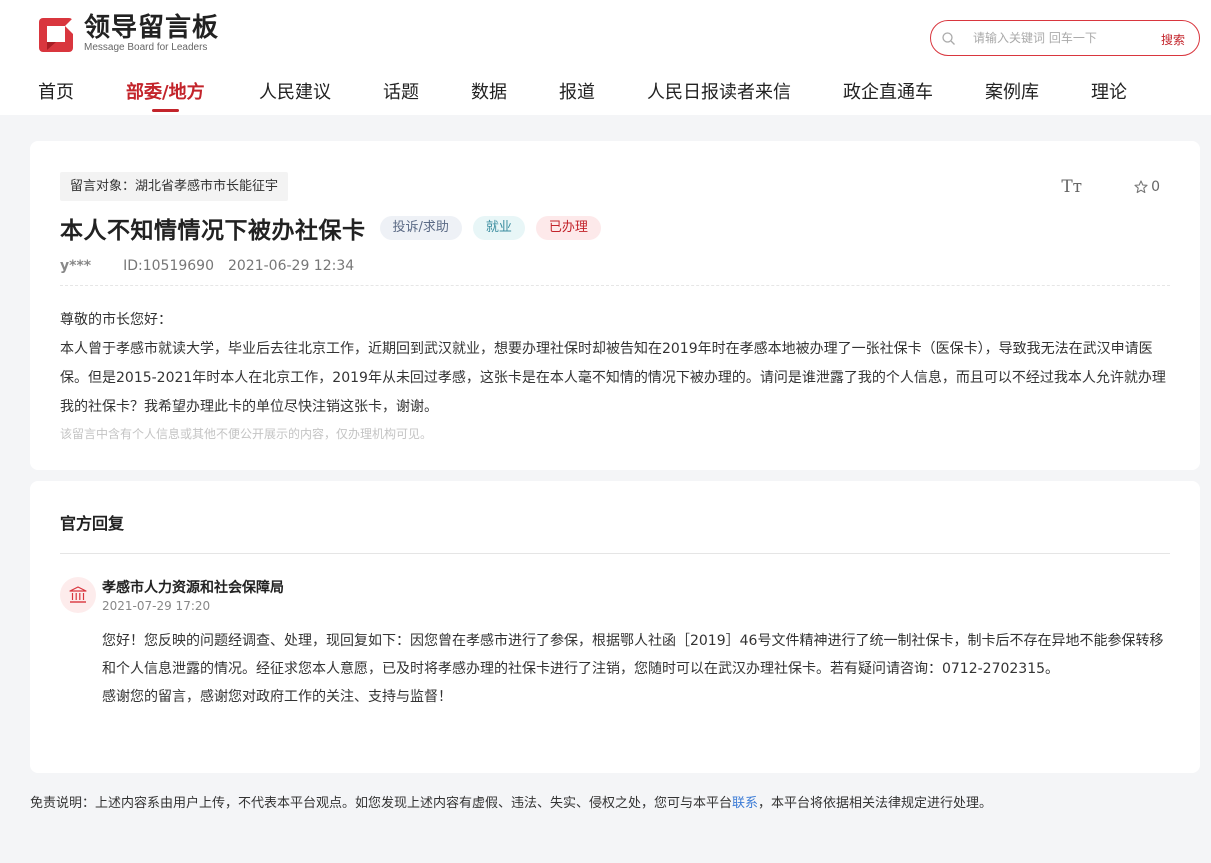  I want to click on favorite-button: 0, so click(1147, 187).